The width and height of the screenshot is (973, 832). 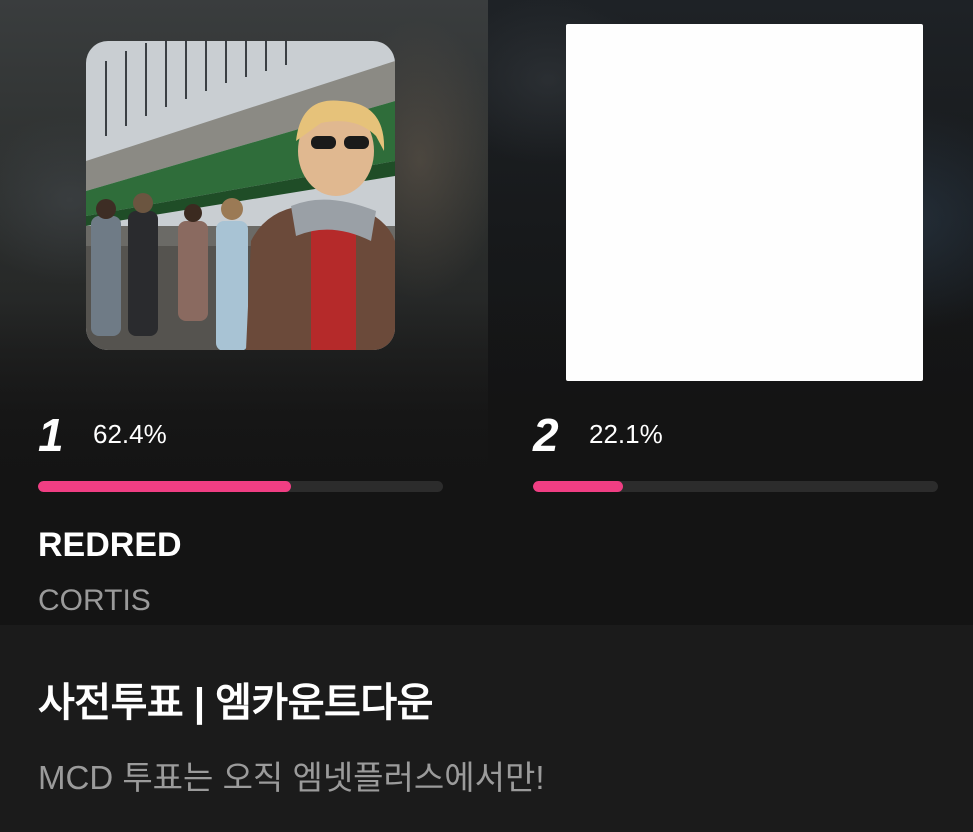 I want to click on vote-percentage: 62.4%, so click(x=130, y=434).